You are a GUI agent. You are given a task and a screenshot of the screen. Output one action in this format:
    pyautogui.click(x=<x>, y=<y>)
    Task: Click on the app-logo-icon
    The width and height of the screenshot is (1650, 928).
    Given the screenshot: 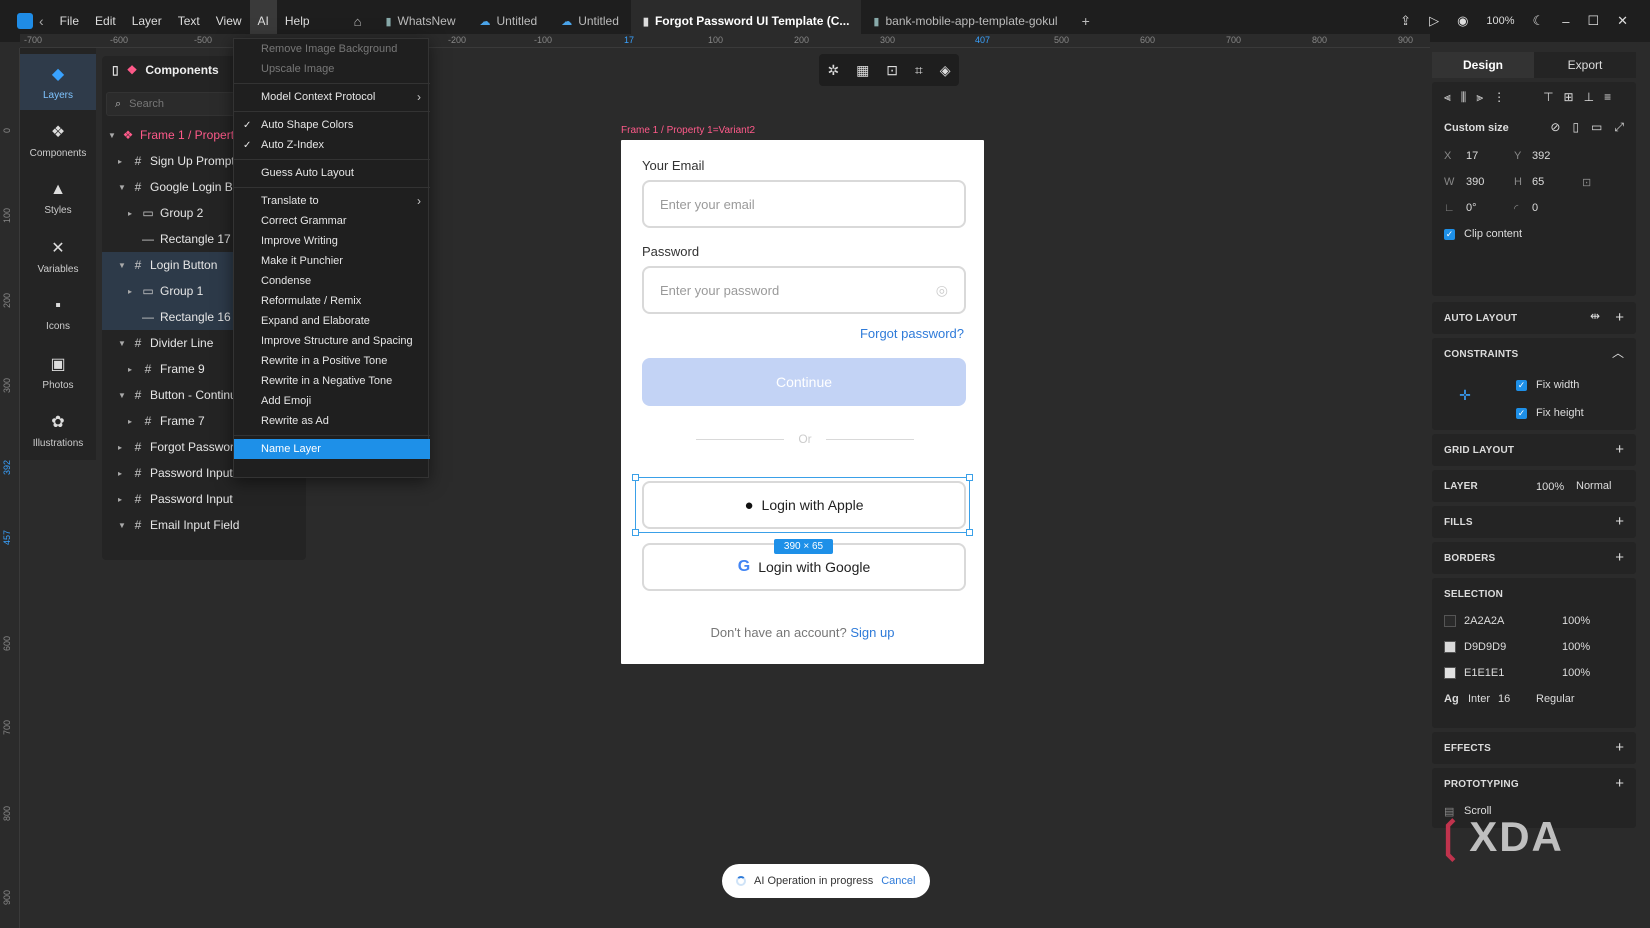 What is the action you would take?
    pyautogui.click(x=25, y=21)
    